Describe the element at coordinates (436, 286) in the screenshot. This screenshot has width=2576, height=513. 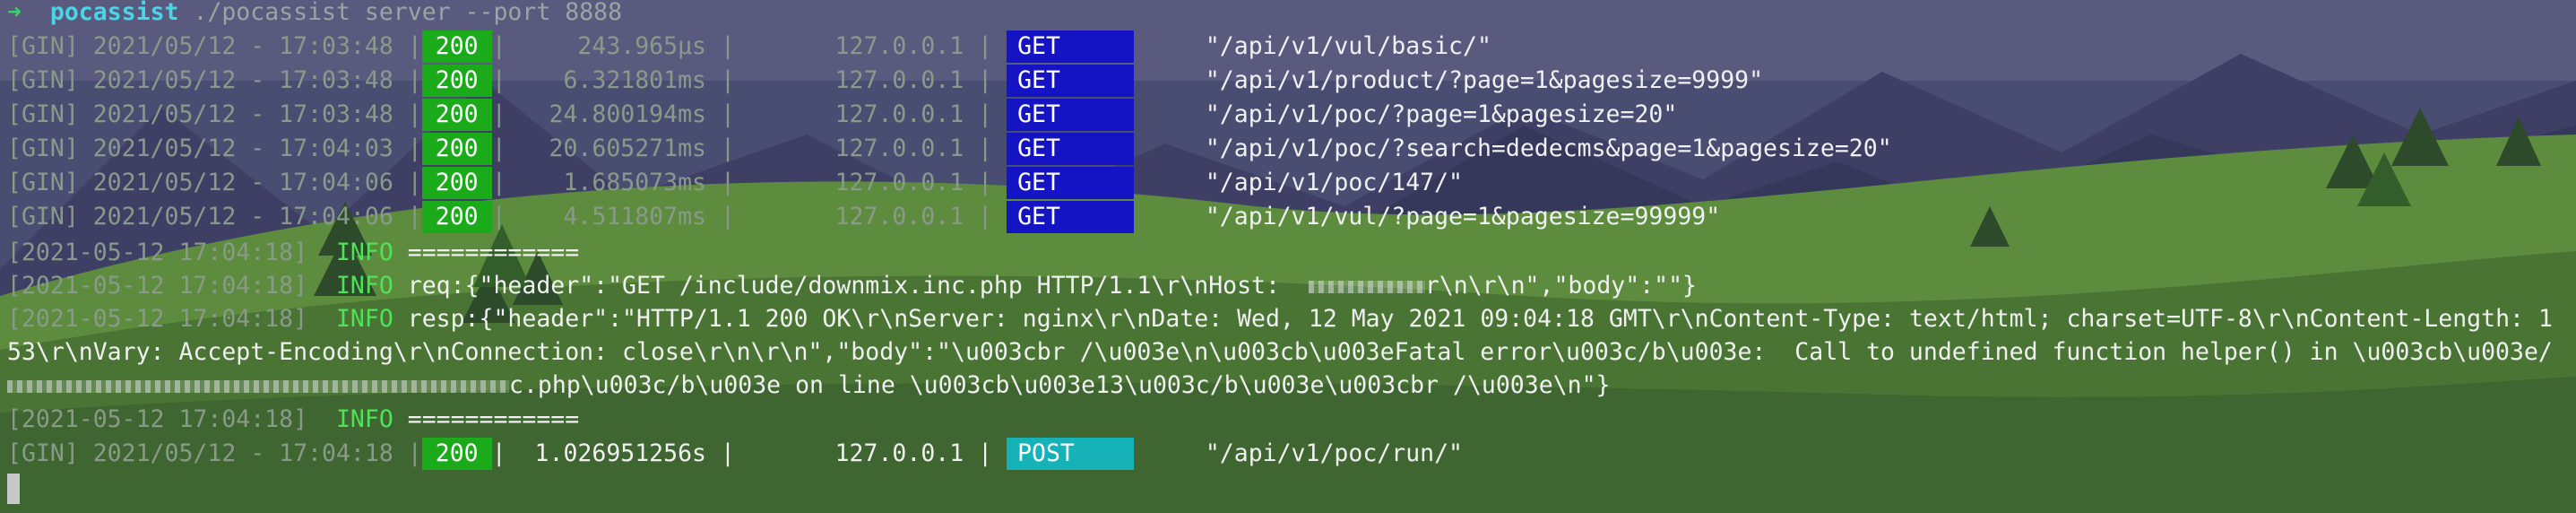
I see `req-label: req:` at that location.